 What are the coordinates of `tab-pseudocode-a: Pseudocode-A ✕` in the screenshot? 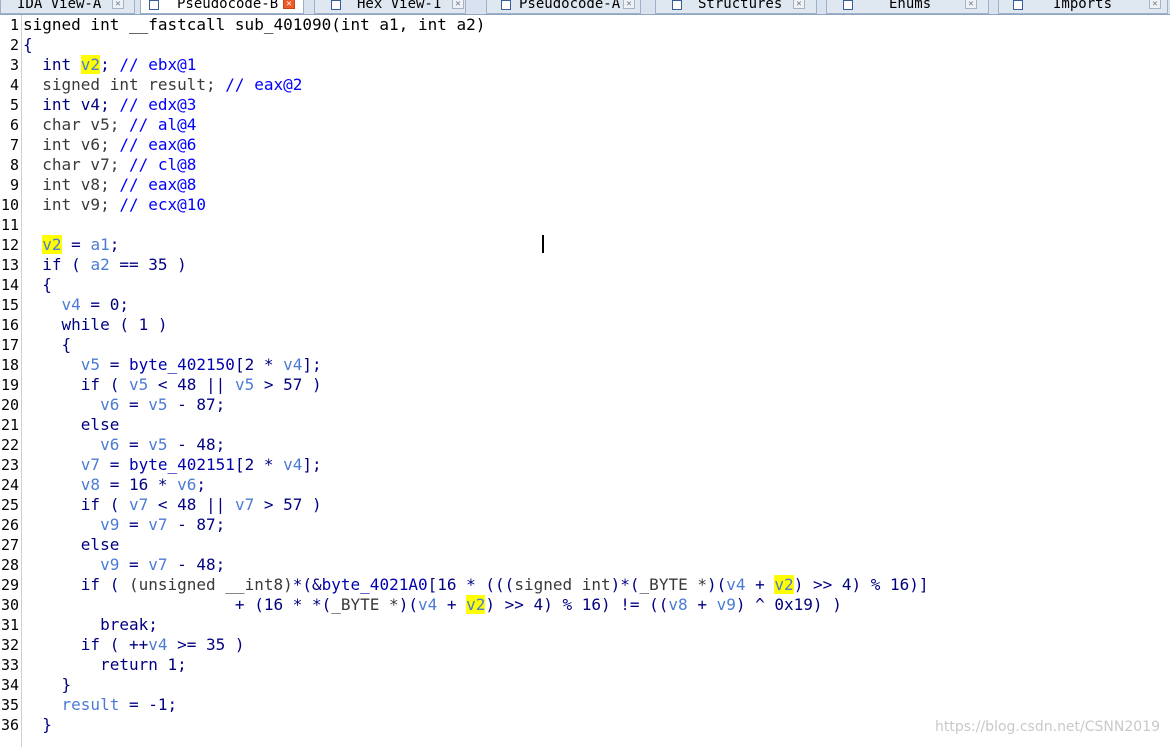 It's located at (563, 7).